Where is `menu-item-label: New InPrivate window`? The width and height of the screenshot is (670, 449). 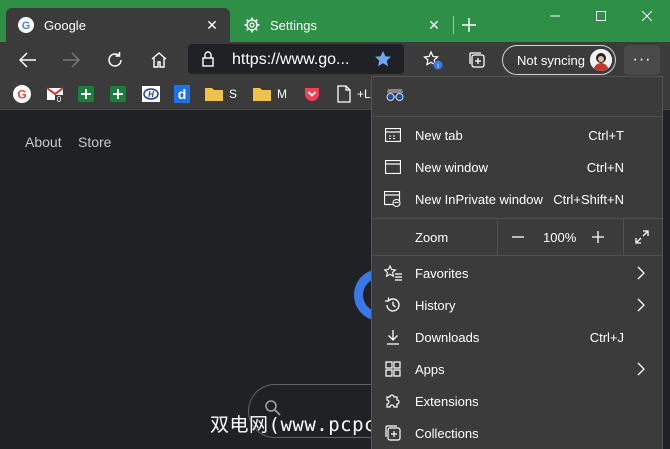
menu-item-label: New InPrivate window is located at coordinates (479, 199).